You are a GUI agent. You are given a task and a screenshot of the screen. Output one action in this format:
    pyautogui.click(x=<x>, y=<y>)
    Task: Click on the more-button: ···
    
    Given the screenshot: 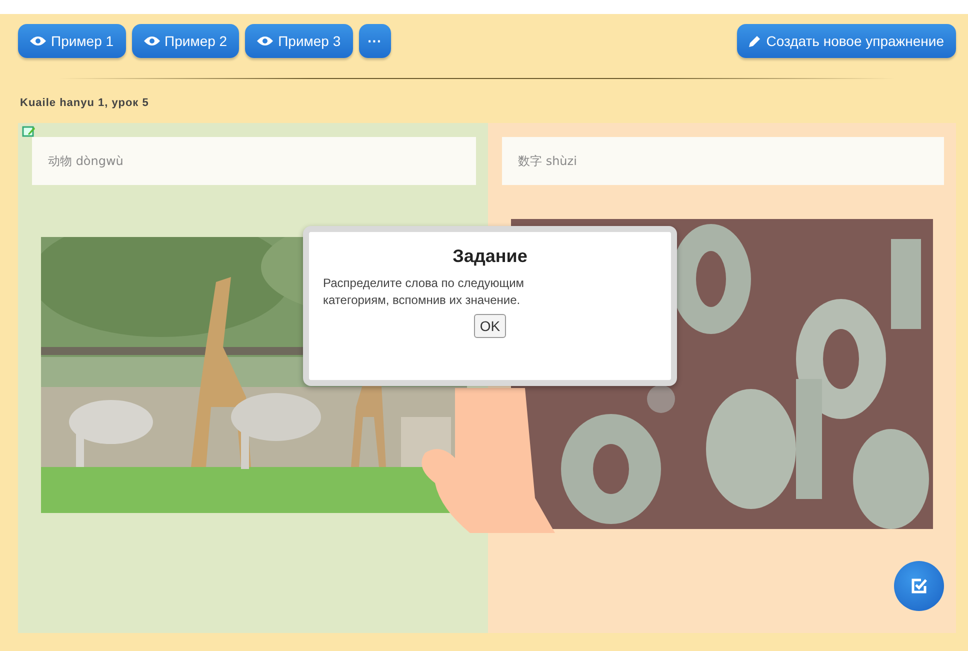 What is the action you would take?
    pyautogui.click(x=374, y=41)
    